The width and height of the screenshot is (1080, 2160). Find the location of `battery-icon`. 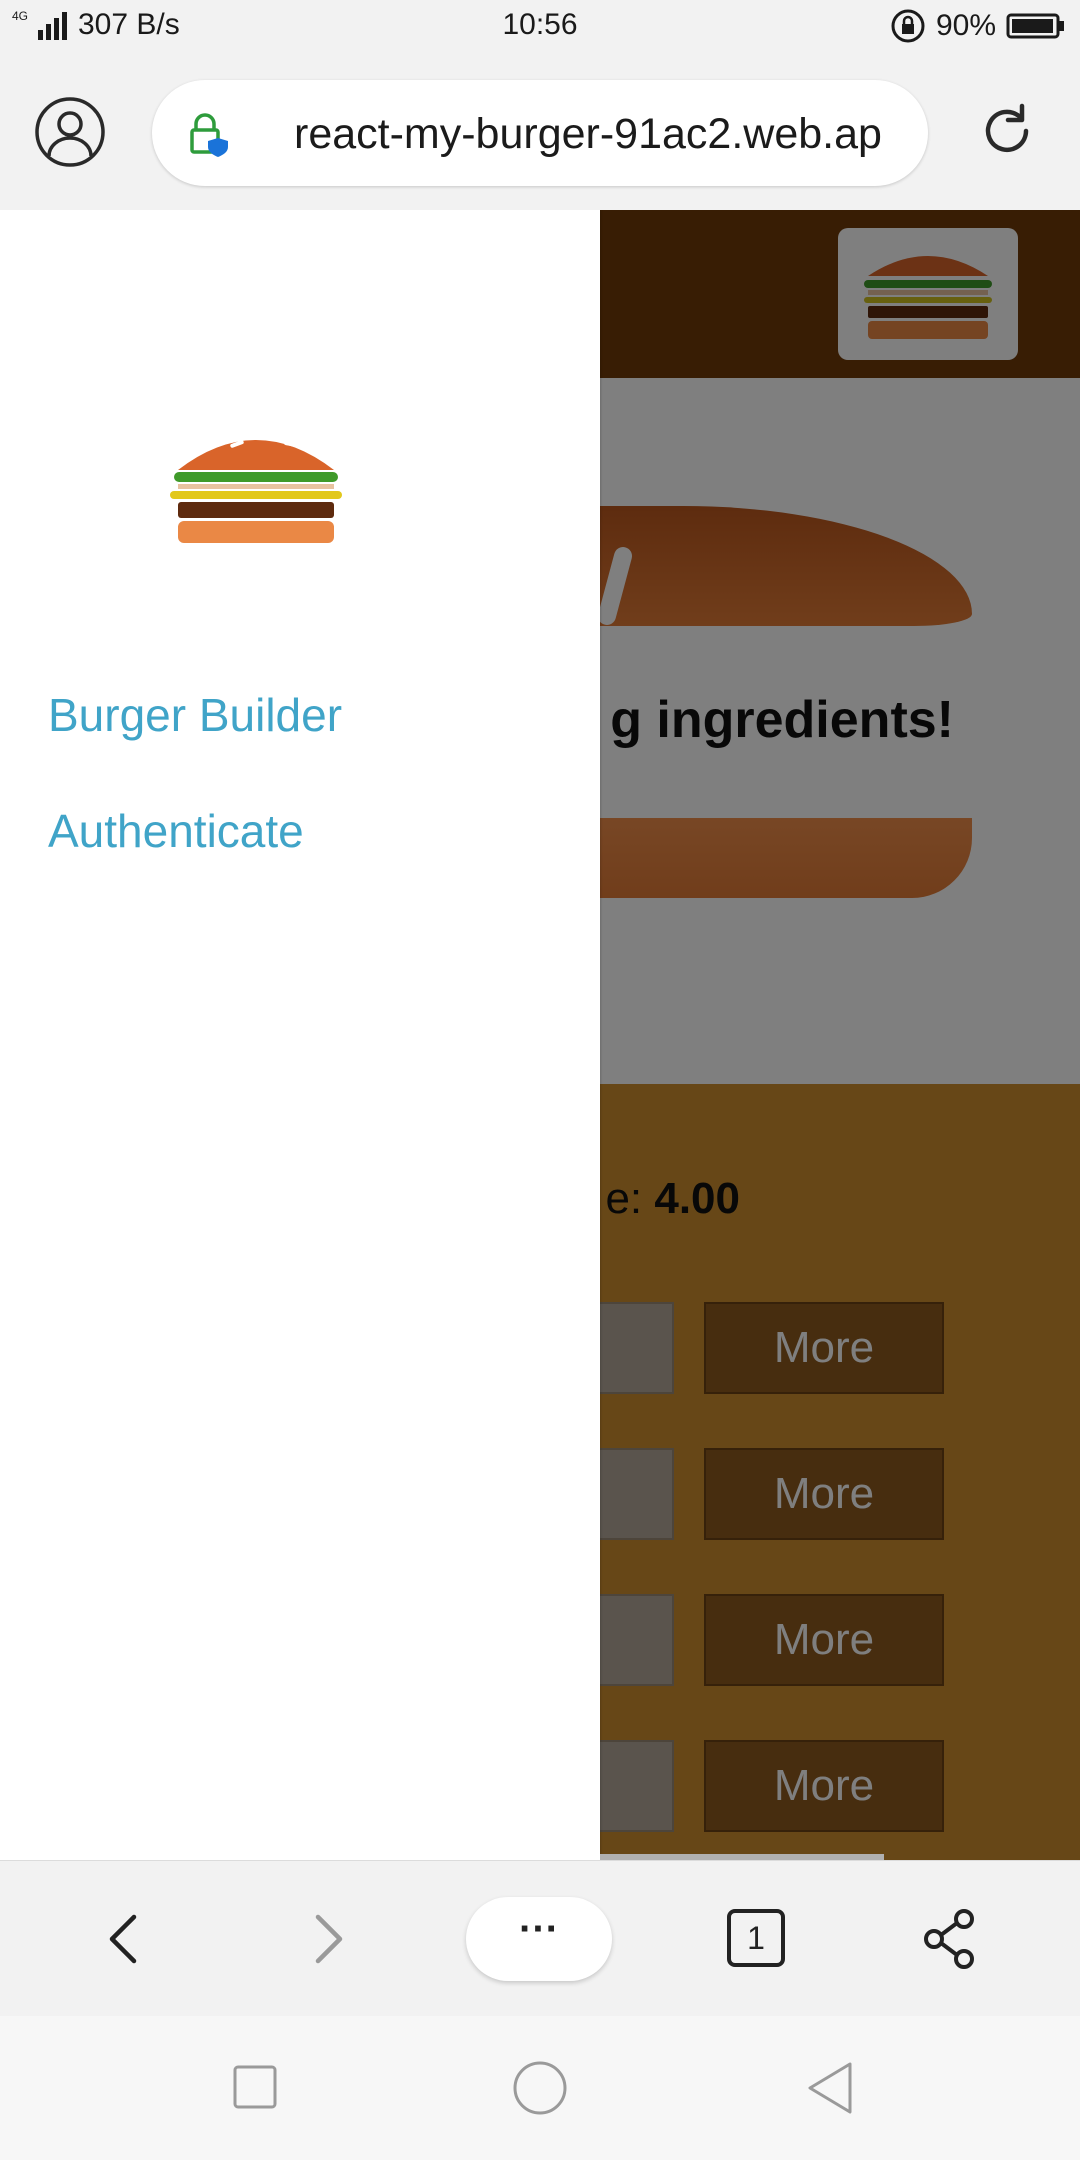

battery-icon is located at coordinates (1035, 26).